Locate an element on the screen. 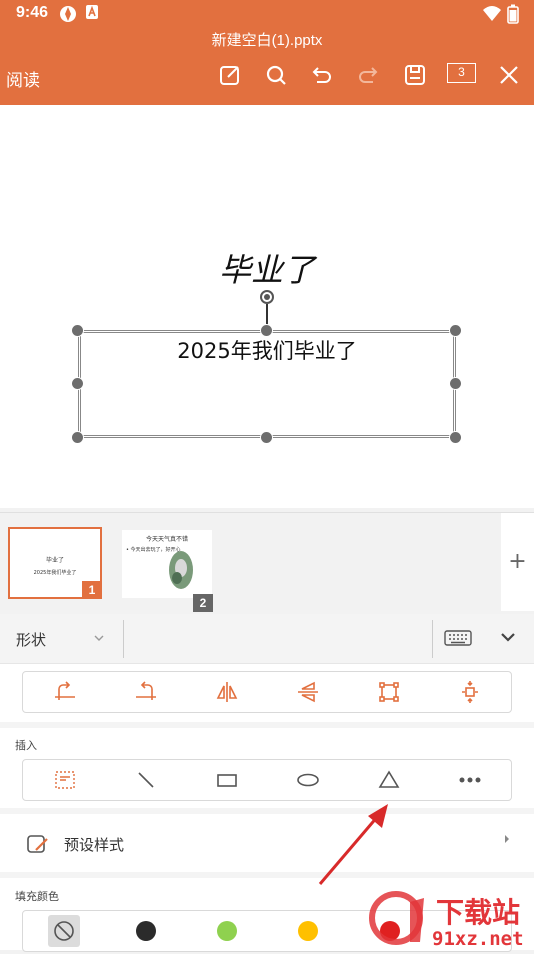 The width and height of the screenshot is (534, 954). site-watermark: 下载站 91xz.net is located at coordinates (448, 919).